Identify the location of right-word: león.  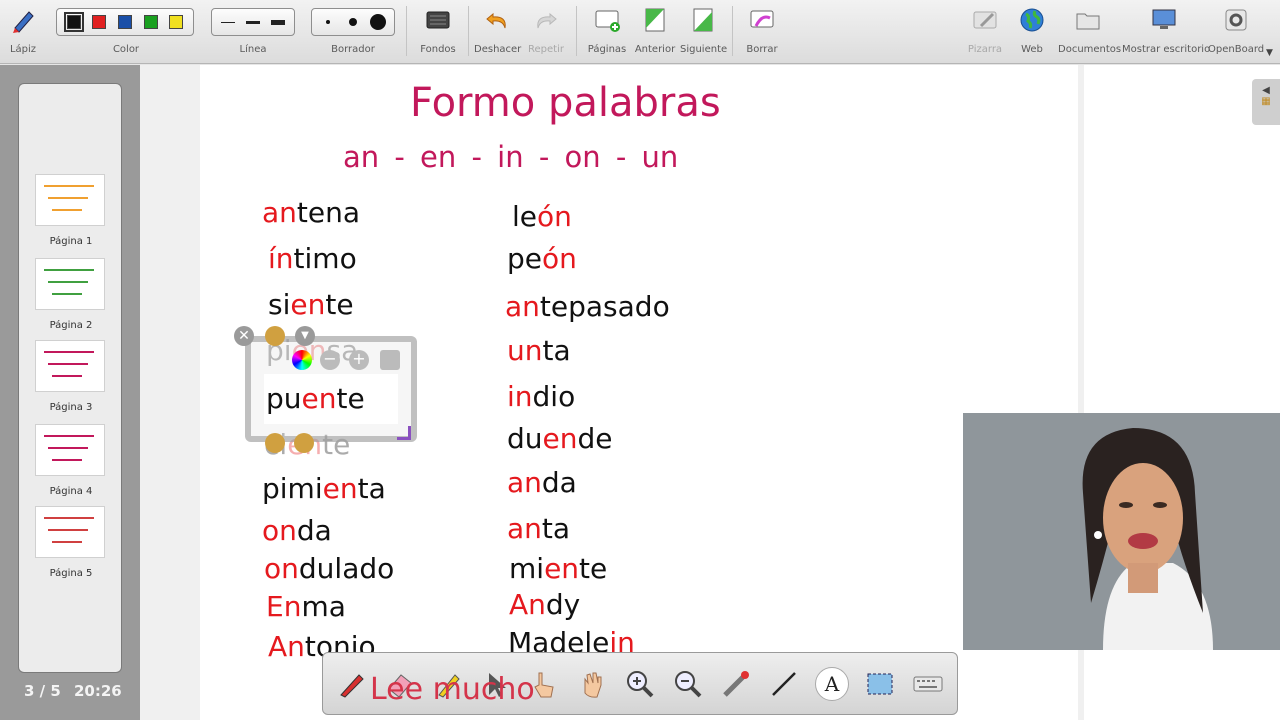
(542, 216).